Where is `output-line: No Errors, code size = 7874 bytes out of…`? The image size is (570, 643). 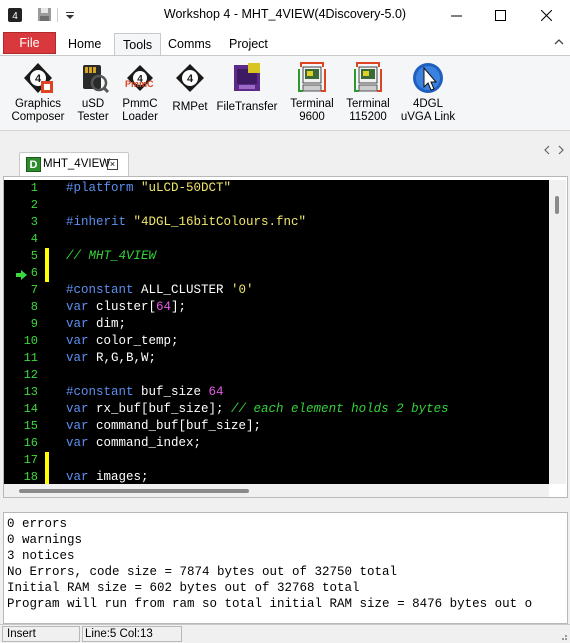 output-line: No Errors, code size = 7874 bytes out of… is located at coordinates (202, 572).